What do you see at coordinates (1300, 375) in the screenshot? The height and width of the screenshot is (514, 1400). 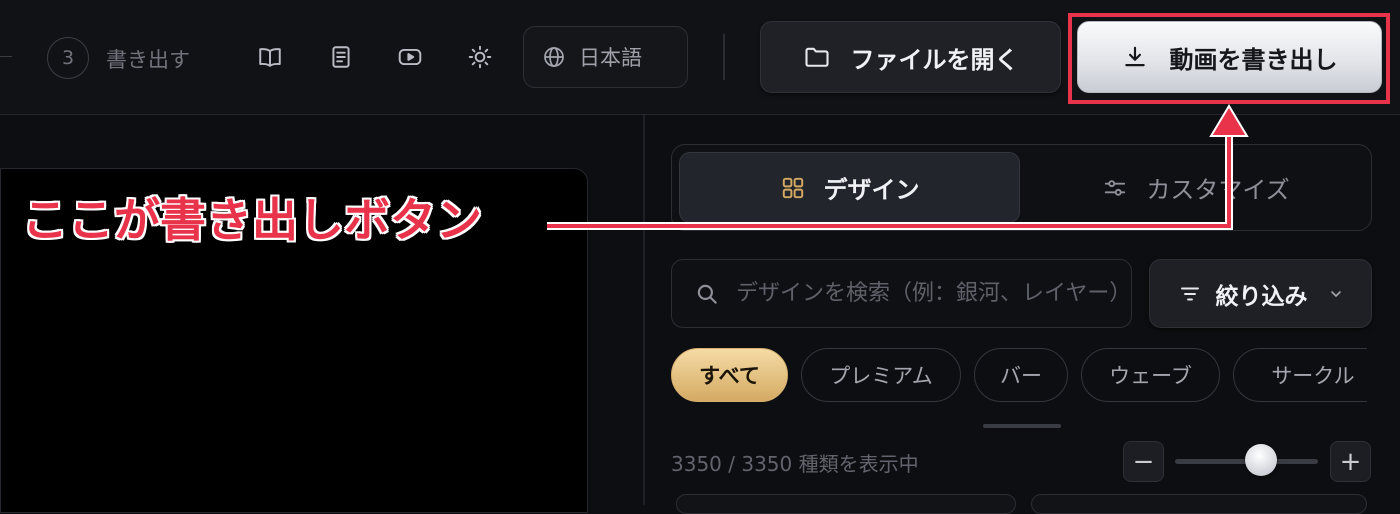 I see `chip-circle: サークル` at bounding box center [1300, 375].